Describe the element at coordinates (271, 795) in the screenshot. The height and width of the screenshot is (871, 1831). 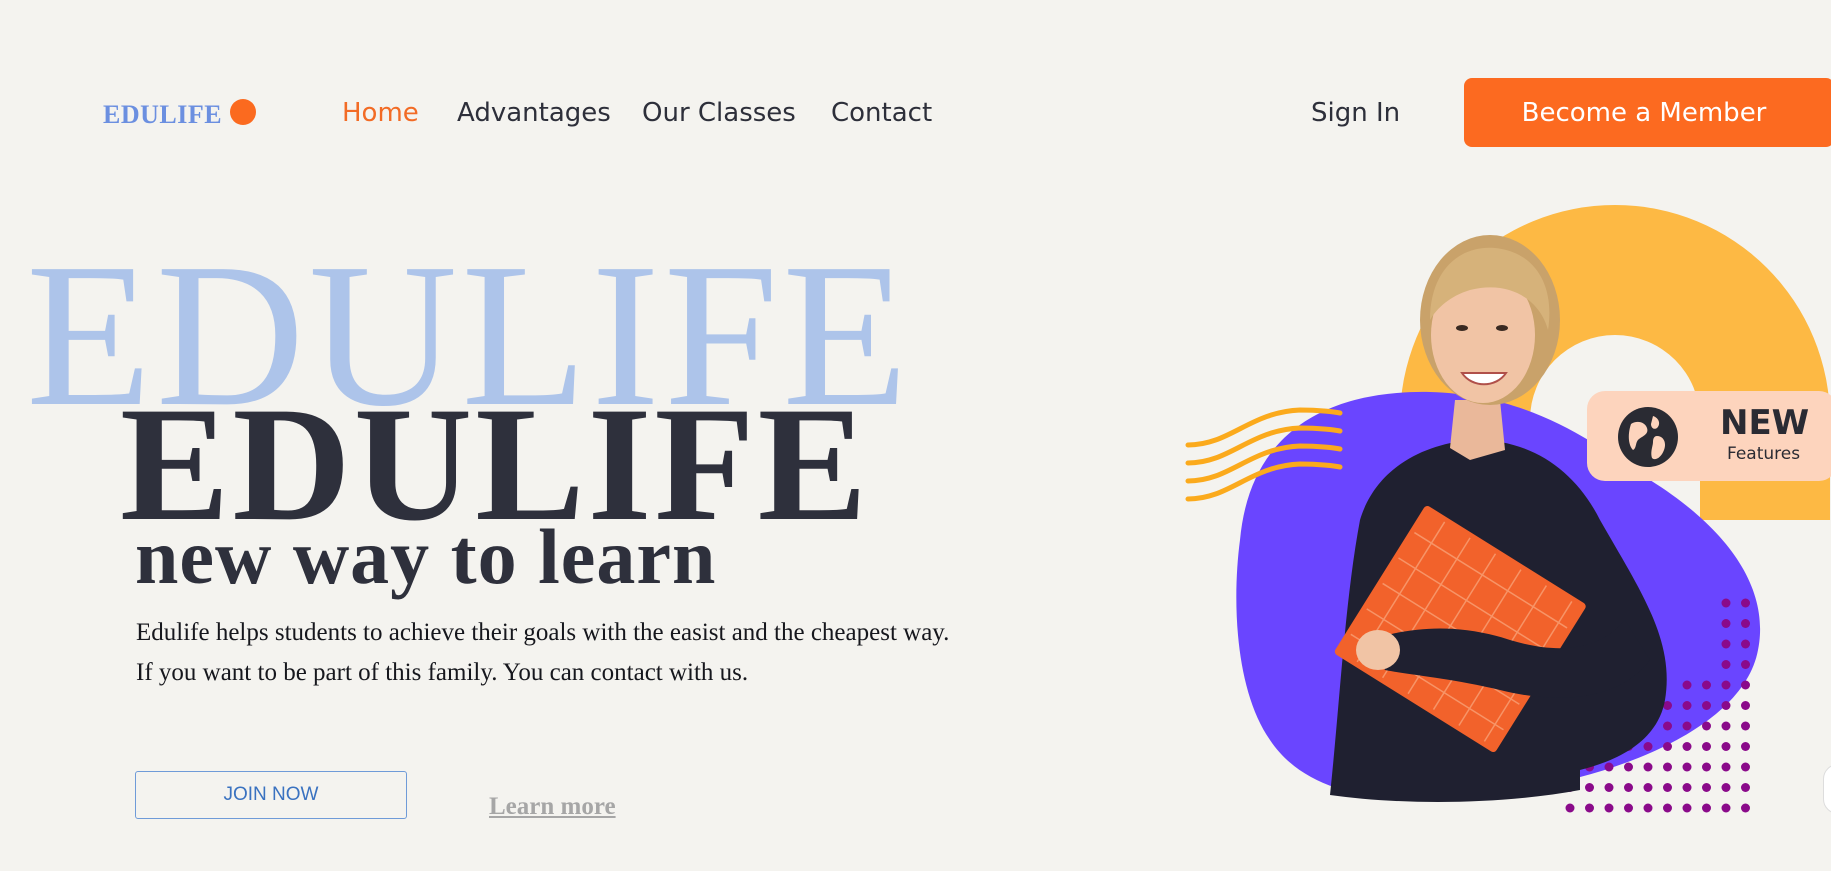
I see `join-now-button: JOIN NOW` at that location.